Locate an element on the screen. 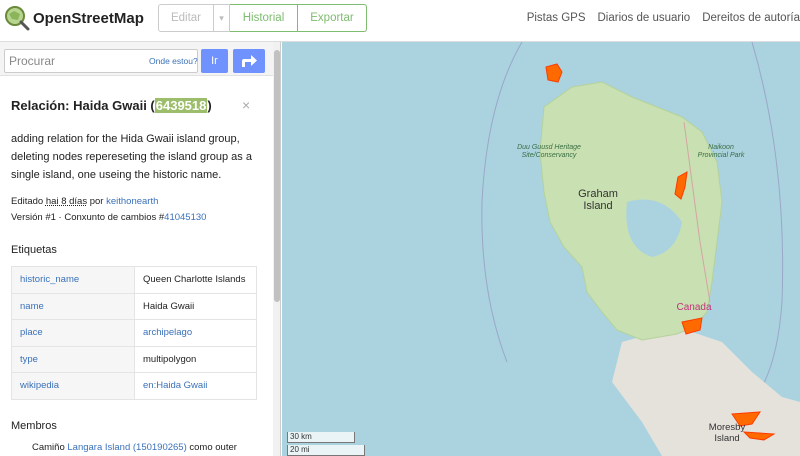  tag-key: historic_name is located at coordinates (73, 280).